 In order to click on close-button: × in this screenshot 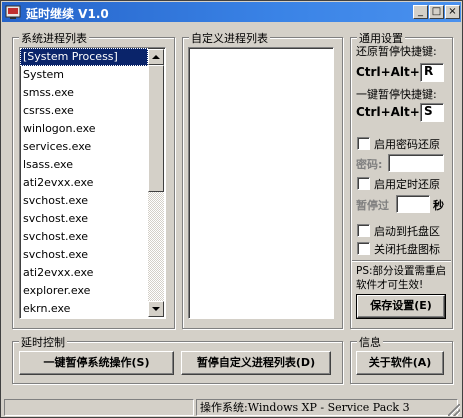, I will do `click(452, 12)`.